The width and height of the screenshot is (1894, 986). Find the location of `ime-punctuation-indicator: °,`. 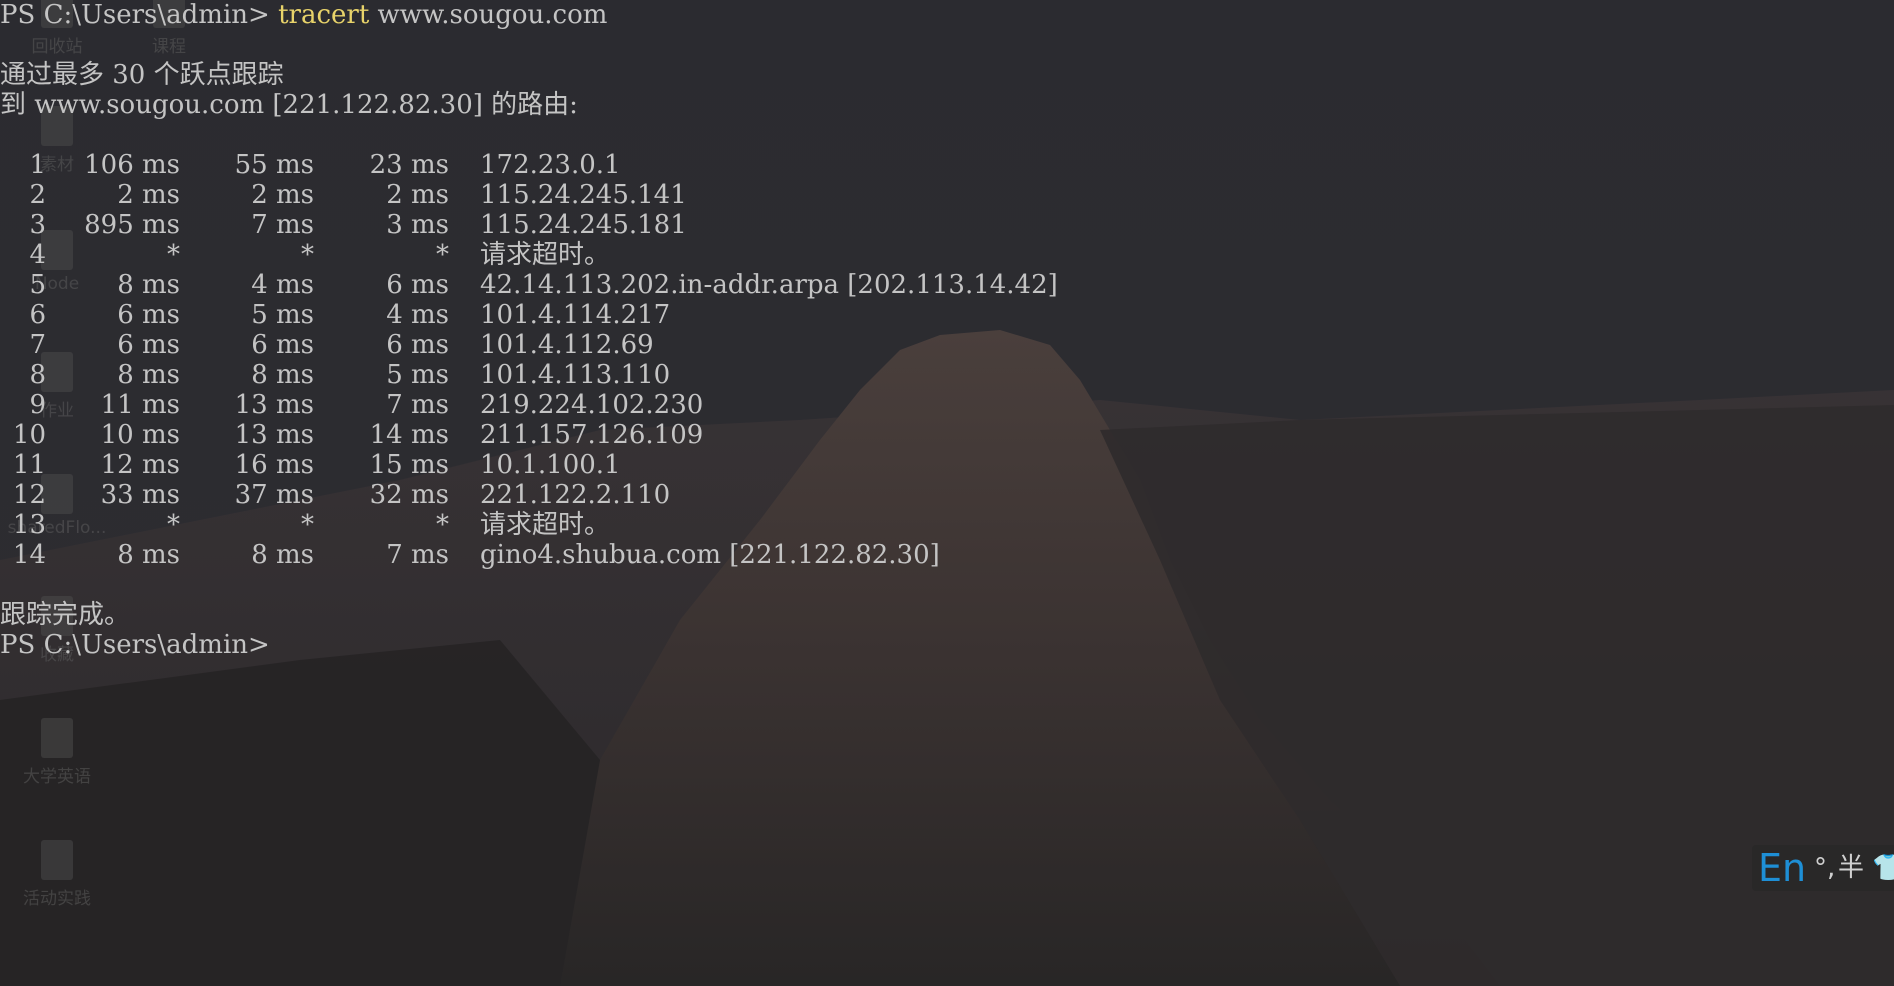

ime-punctuation-indicator: °, is located at coordinates (1824, 868).